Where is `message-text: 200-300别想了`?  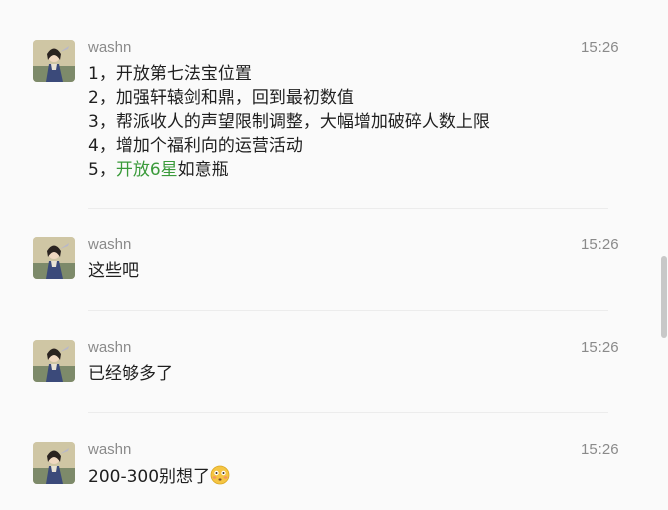 message-text: 200-300别想了 is located at coordinates (149, 477).